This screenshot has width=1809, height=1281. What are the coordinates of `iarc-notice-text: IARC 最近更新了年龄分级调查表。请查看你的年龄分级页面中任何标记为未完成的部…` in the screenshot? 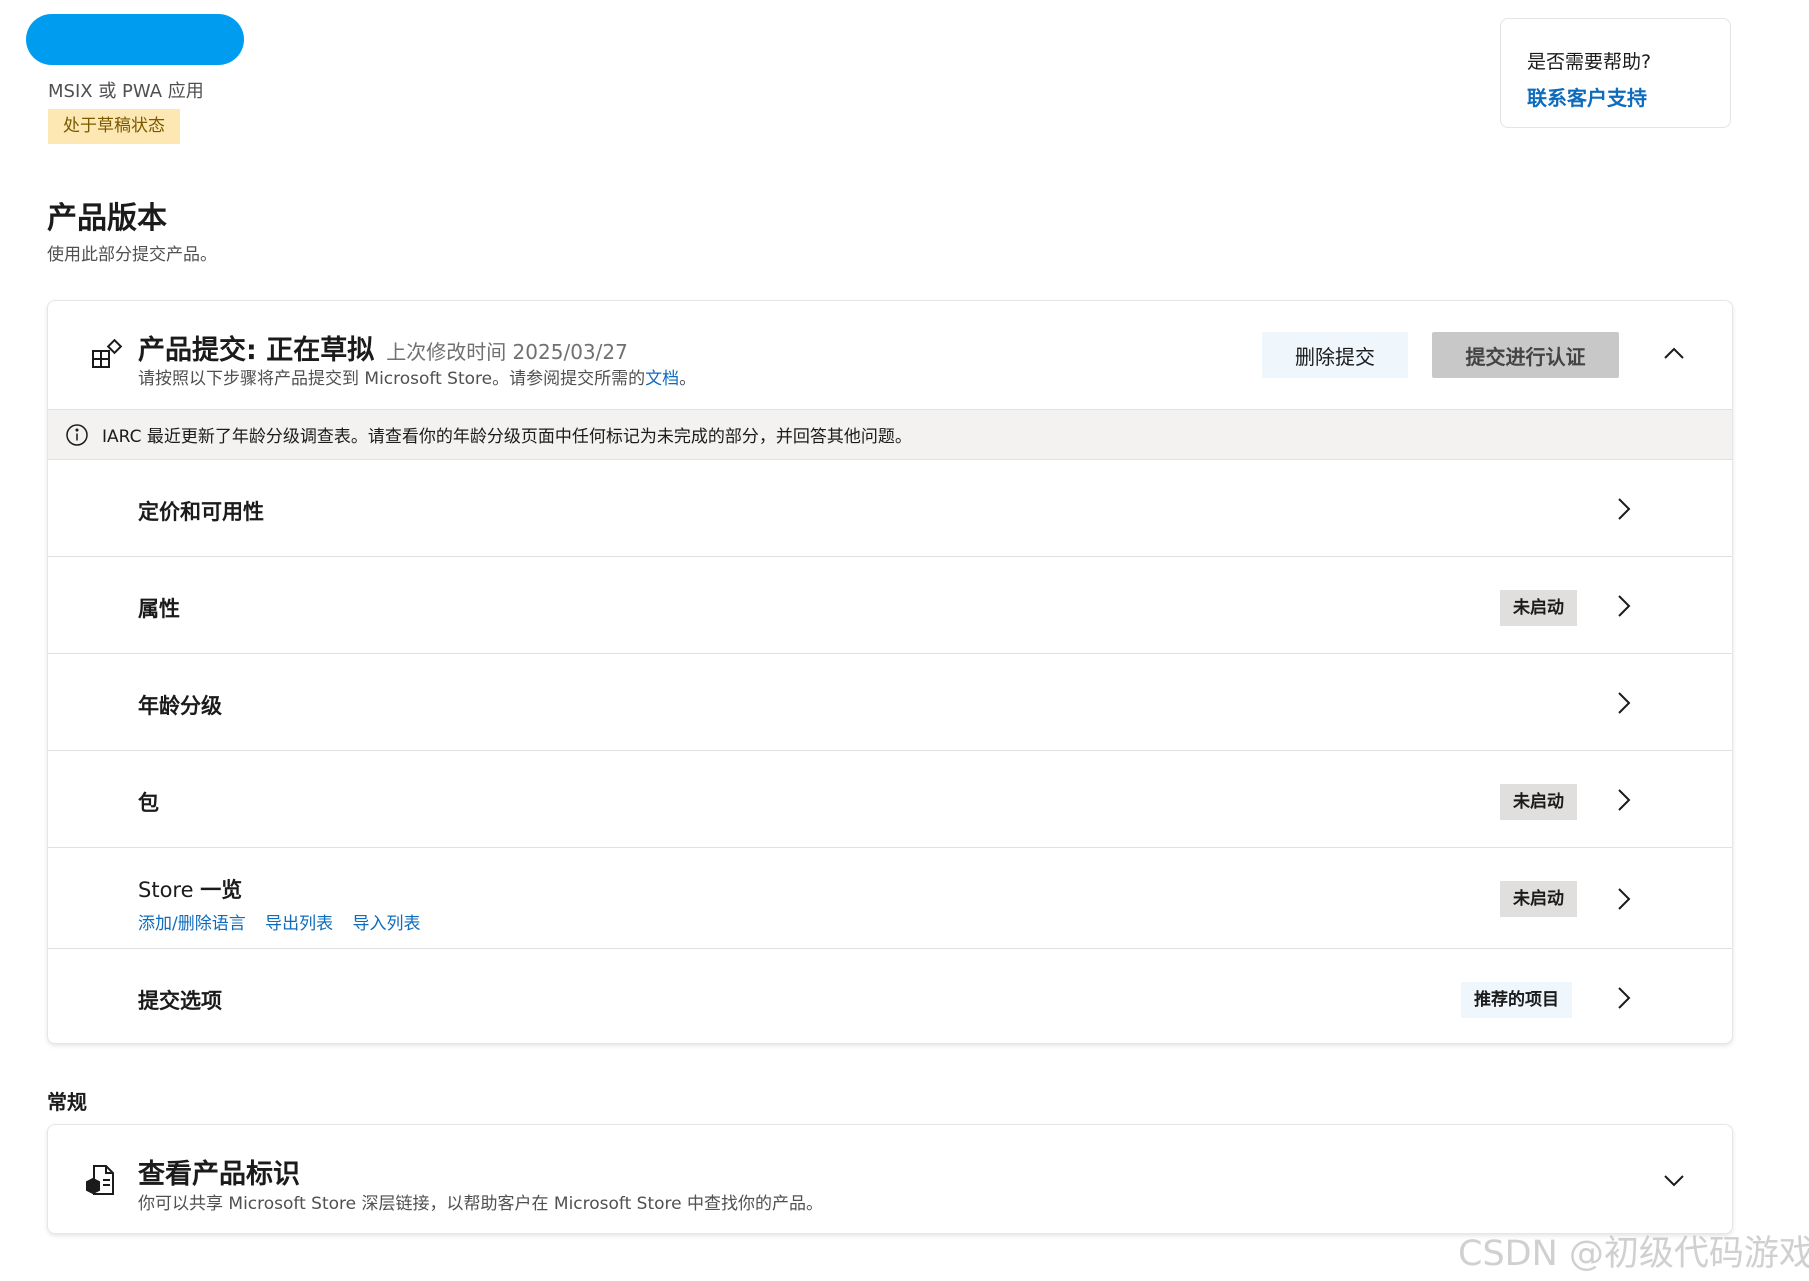 It's located at (507, 437).